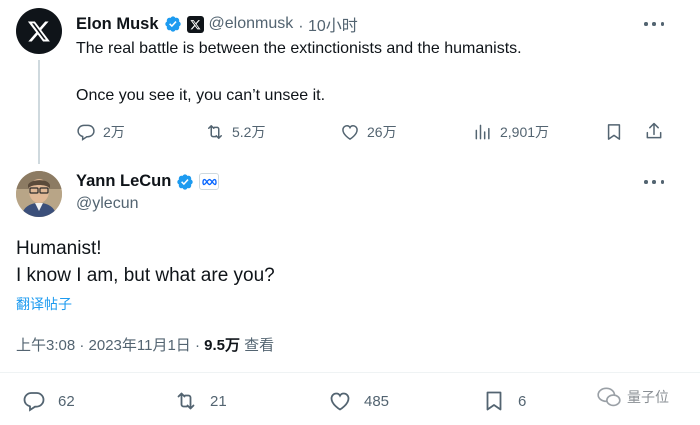  I want to click on meta-icon, so click(209, 181).